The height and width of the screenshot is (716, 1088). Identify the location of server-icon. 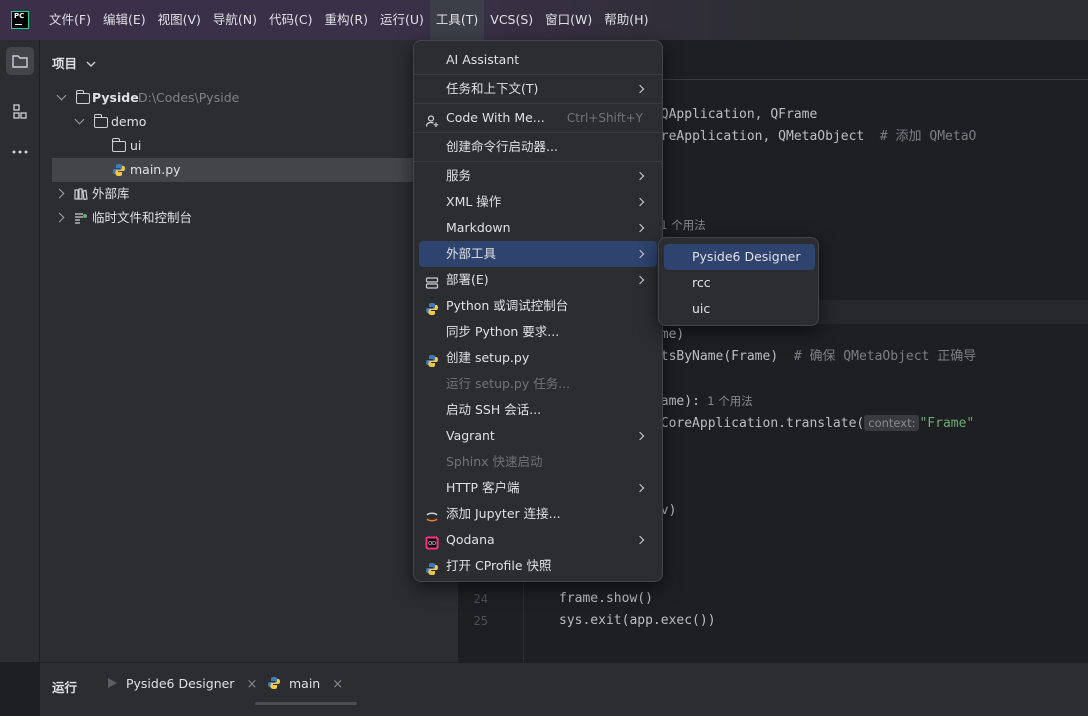
(432, 281).